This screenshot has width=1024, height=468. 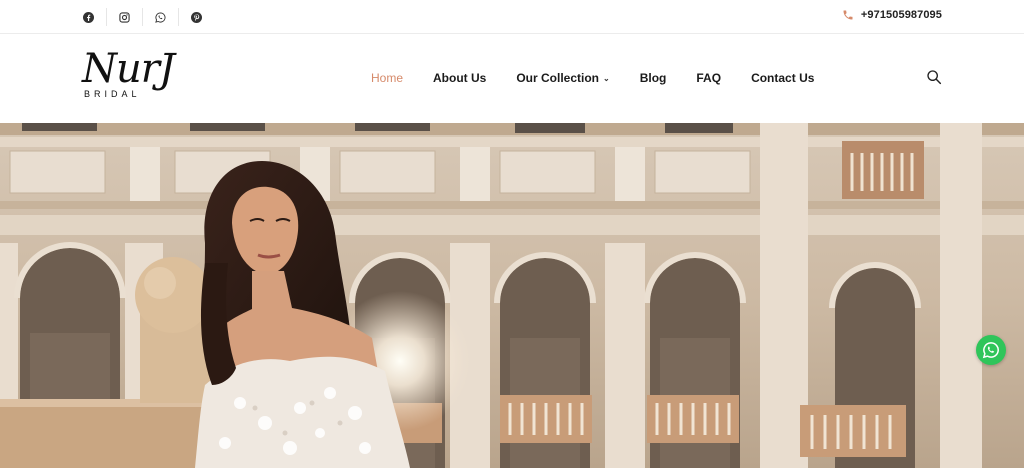 What do you see at coordinates (848, 15) in the screenshot?
I see `phone-icon` at bounding box center [848, 15].